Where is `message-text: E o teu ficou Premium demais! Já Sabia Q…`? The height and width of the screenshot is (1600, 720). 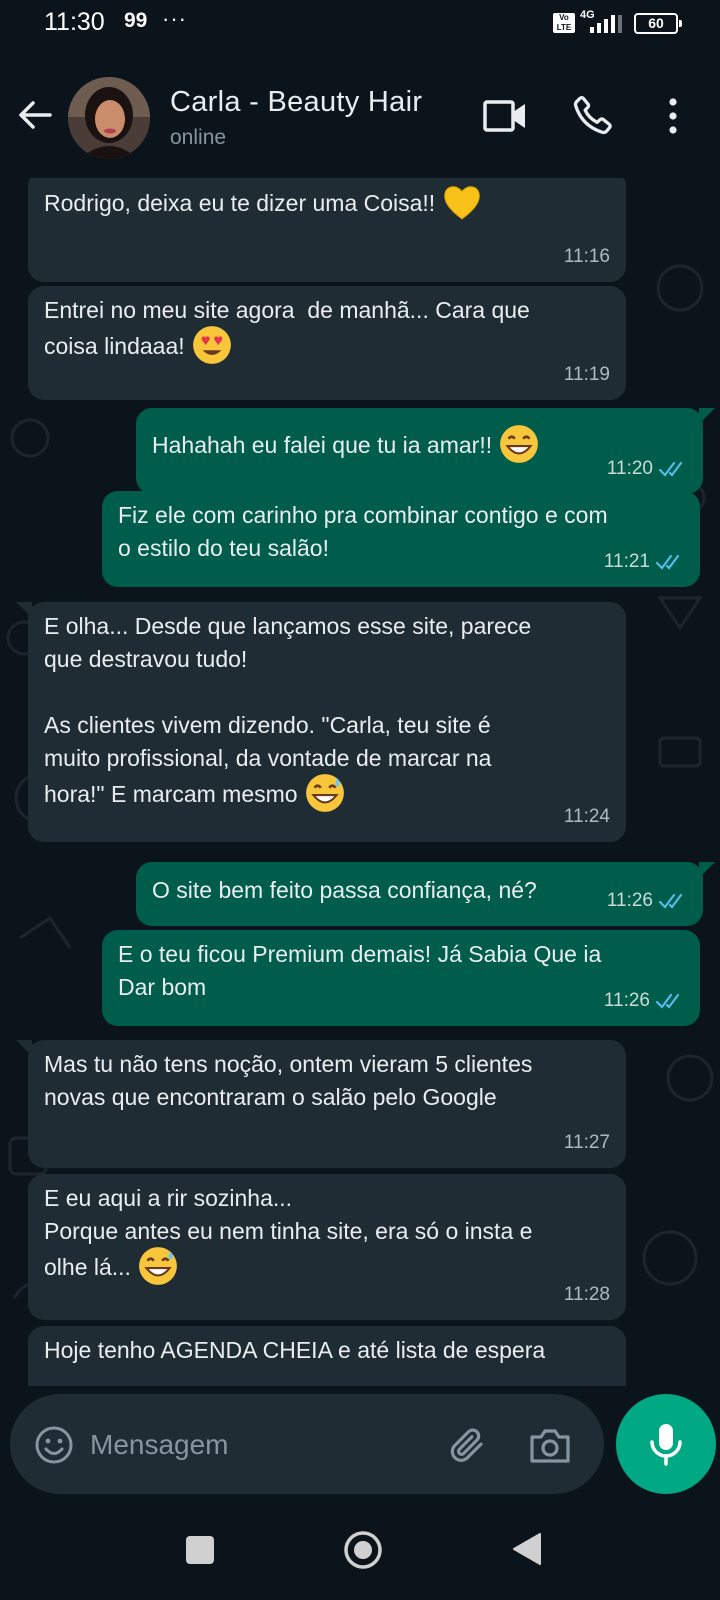
message-text: E o teu ficou Premium demais! Já Sabia Q… is located at coordinates (360, 970).